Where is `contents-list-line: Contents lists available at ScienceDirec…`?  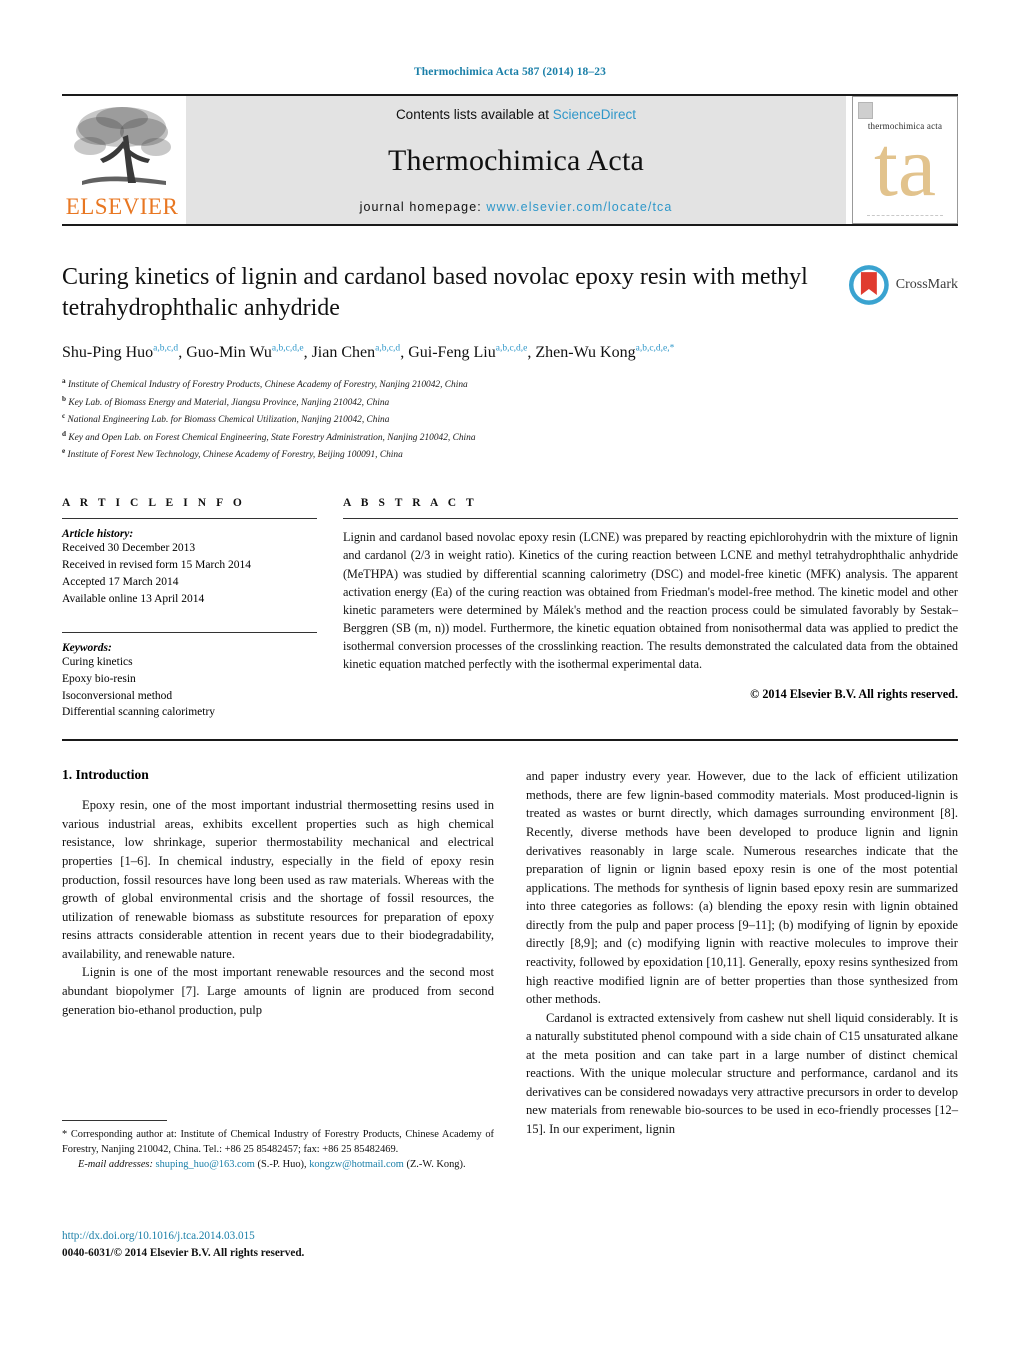 contents-list-line: Contents lists available at ScienceDirec… is located at coordinates (516, 114).